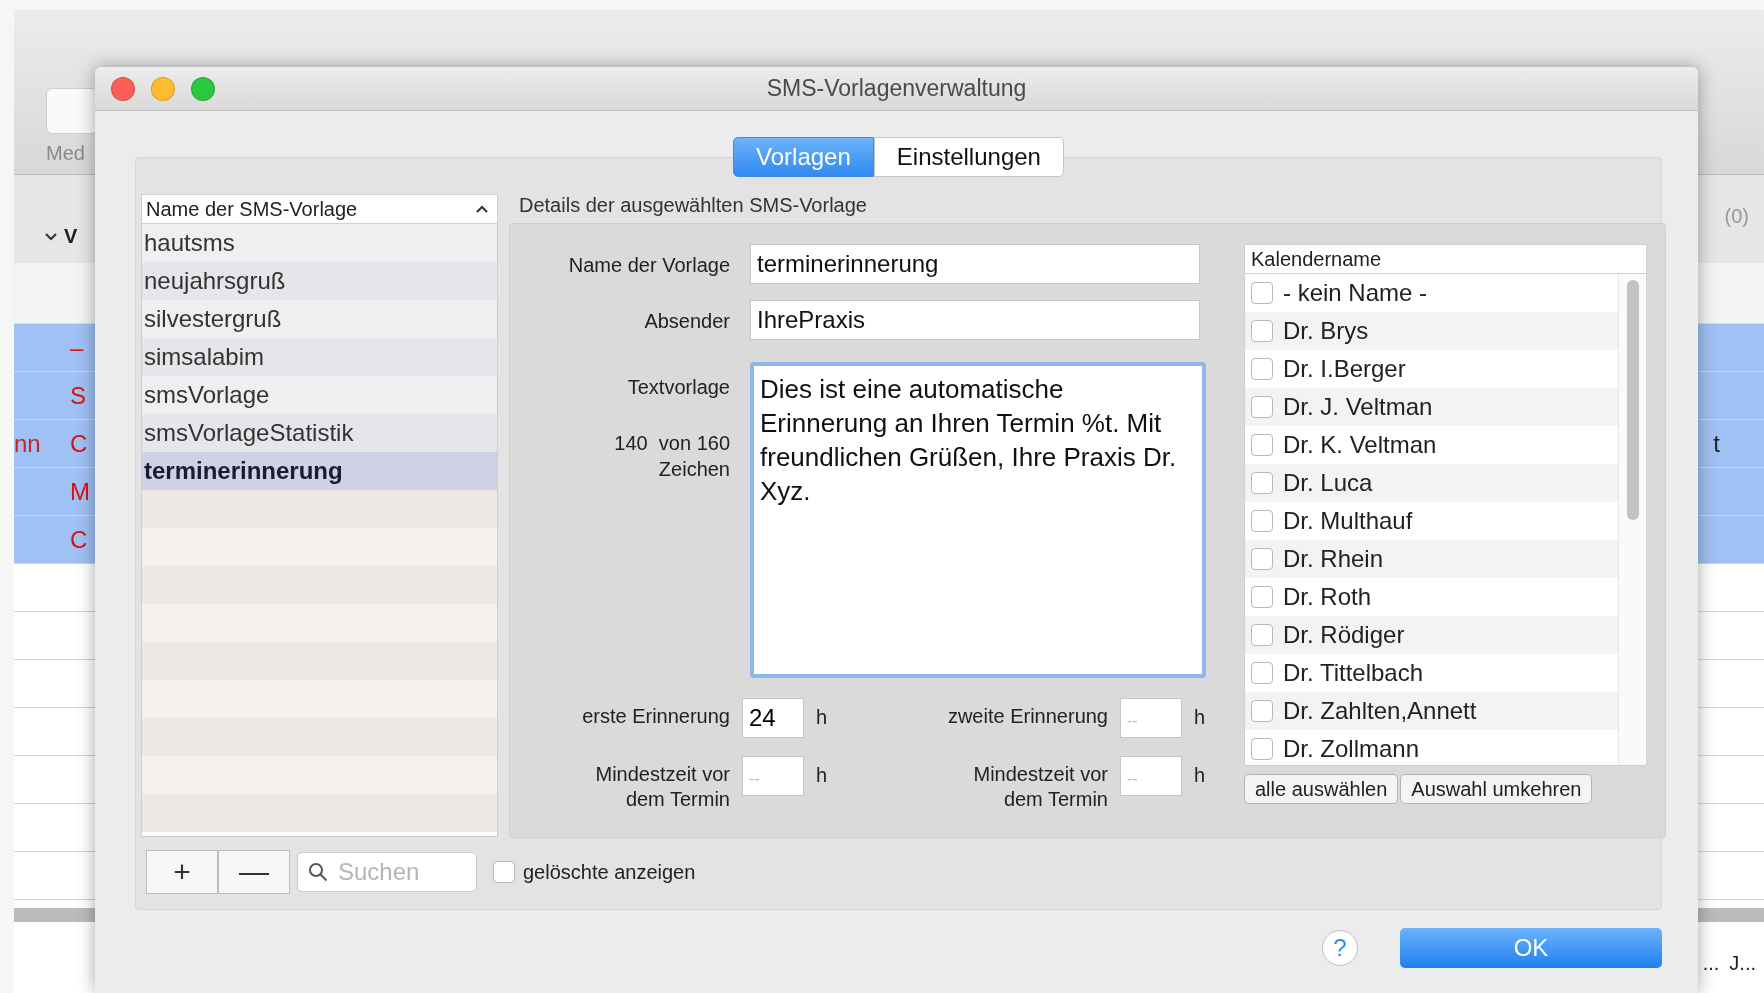 The height and width of the screenshot is (993, 1764). I want to click on window-title: SMS-Vorlagenverwaltung, so click(896, 88).